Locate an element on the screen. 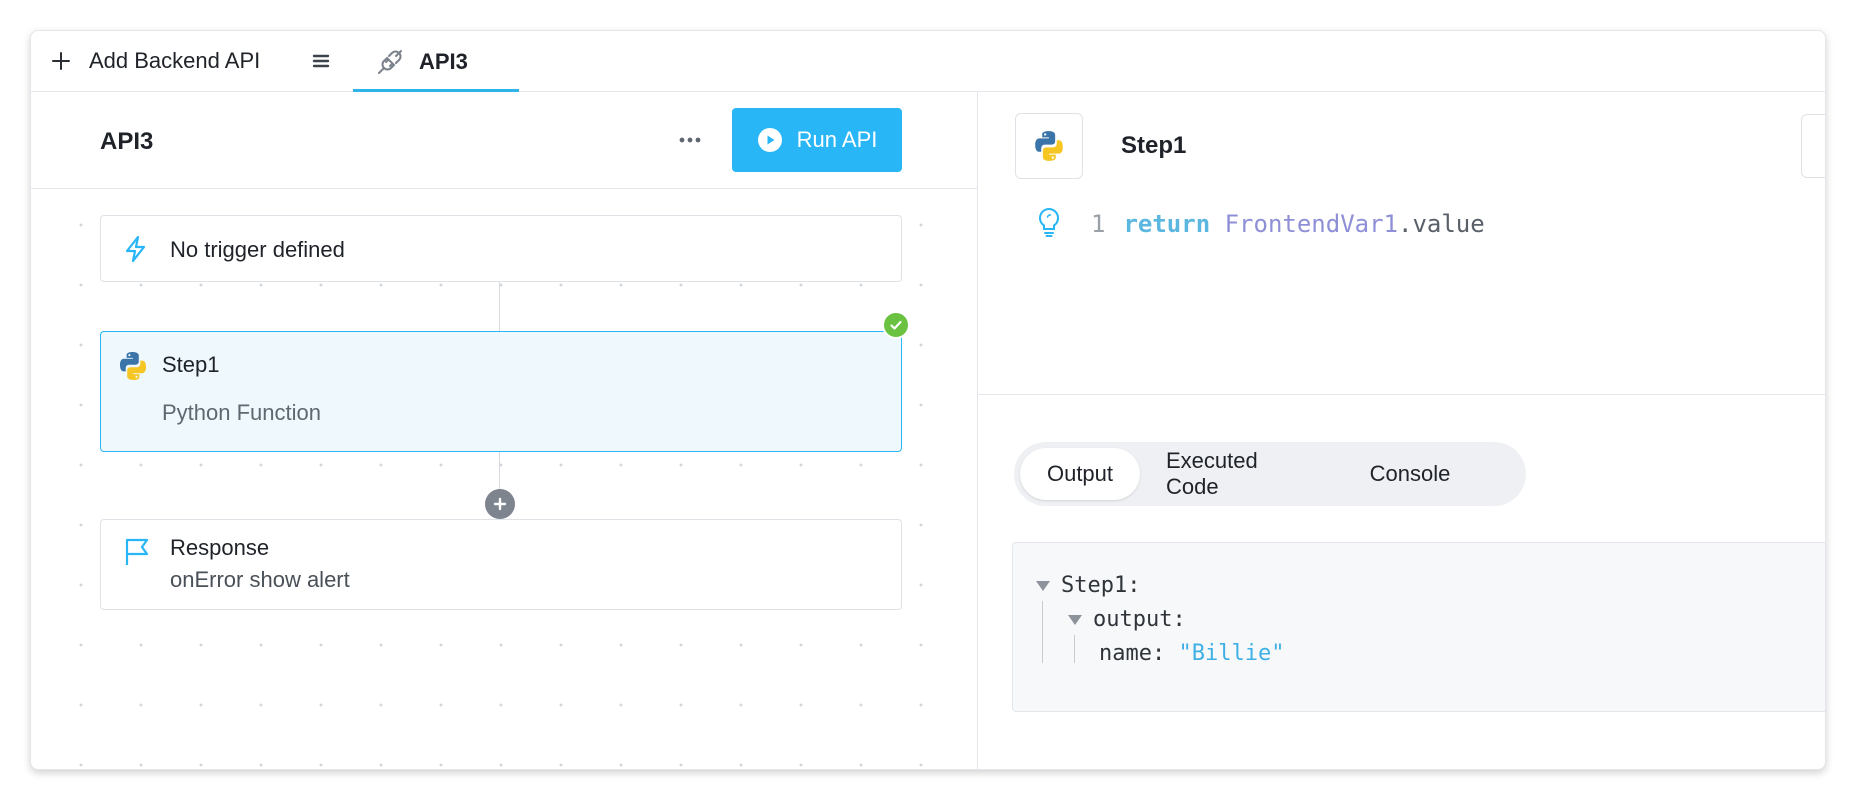  response-node: Response onError show alert is located at coordinates (501, 564).